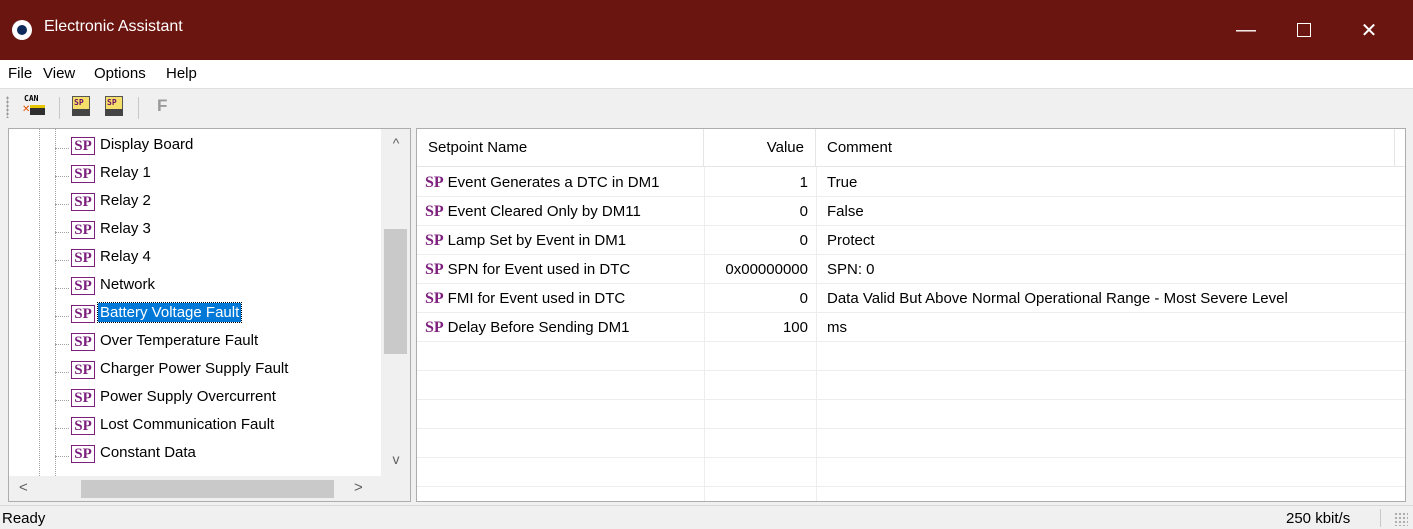  What do you see at coordinates (756, 182) in the screenshot?
I see `setpoint-value-cell: 1` at bounding box center [756, 182].